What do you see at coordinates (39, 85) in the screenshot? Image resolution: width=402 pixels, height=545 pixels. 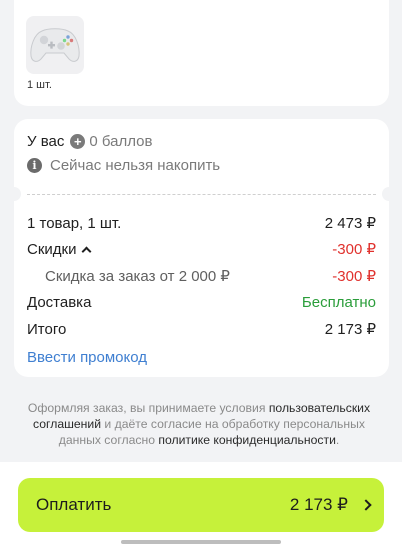 I see `product-quantity: 1 шт.` at bounding box center [39, 85].